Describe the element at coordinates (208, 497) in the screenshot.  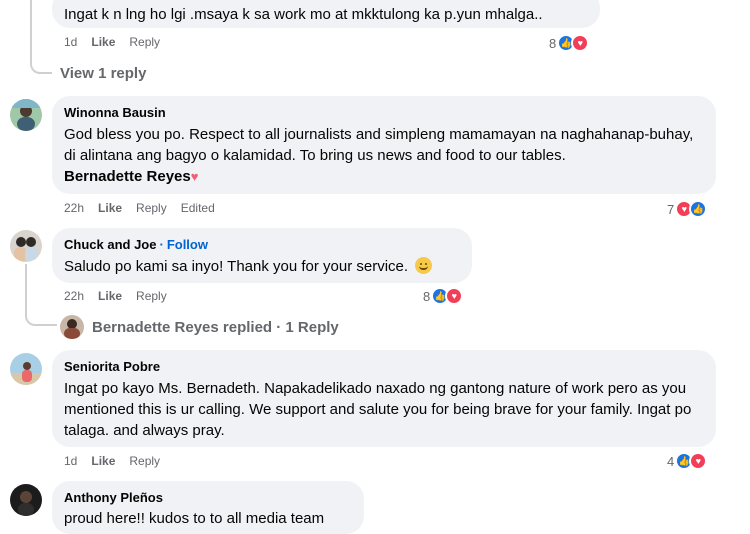
I see `comment-author: Anthony Pleños` at that location.